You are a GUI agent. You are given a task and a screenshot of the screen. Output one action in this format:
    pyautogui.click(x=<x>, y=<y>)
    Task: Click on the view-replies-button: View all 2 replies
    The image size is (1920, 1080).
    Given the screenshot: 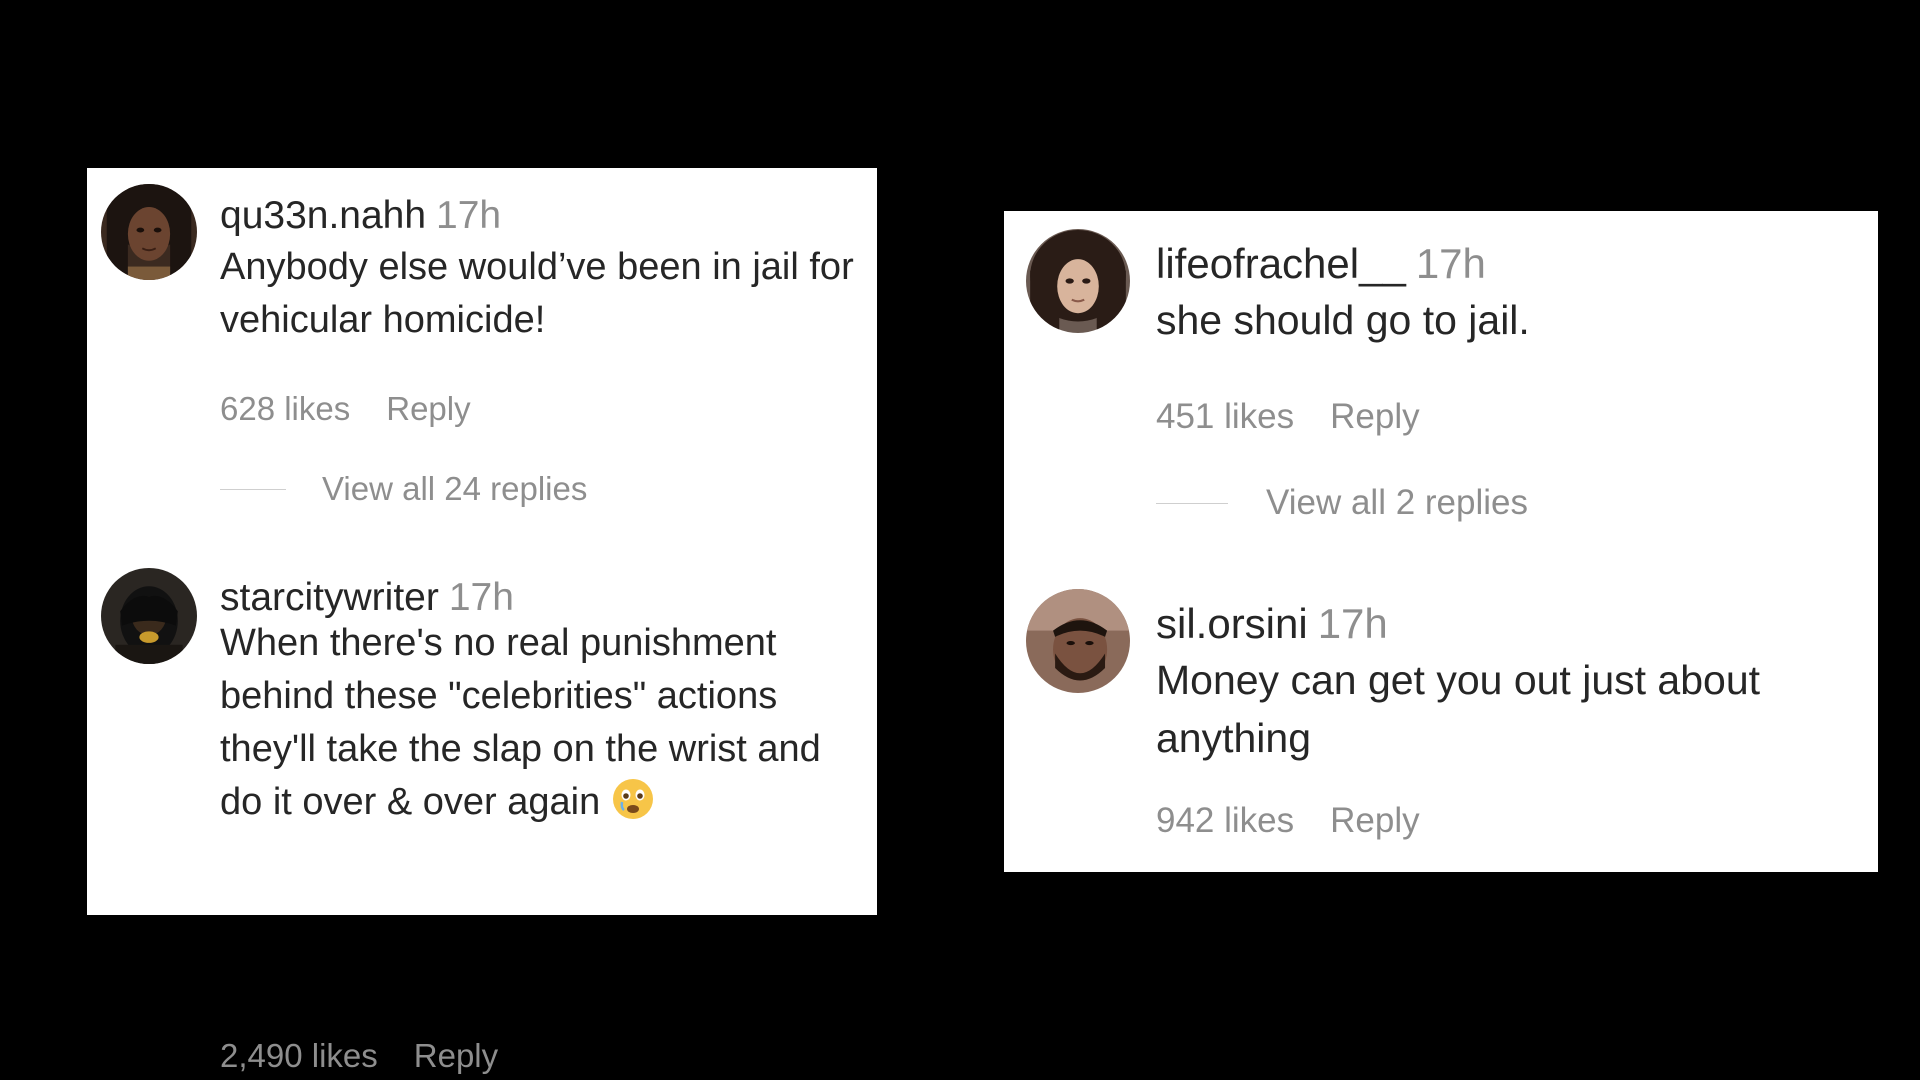 What is the action you would take?
    pyautogui.click(x=1342, y=503)
    